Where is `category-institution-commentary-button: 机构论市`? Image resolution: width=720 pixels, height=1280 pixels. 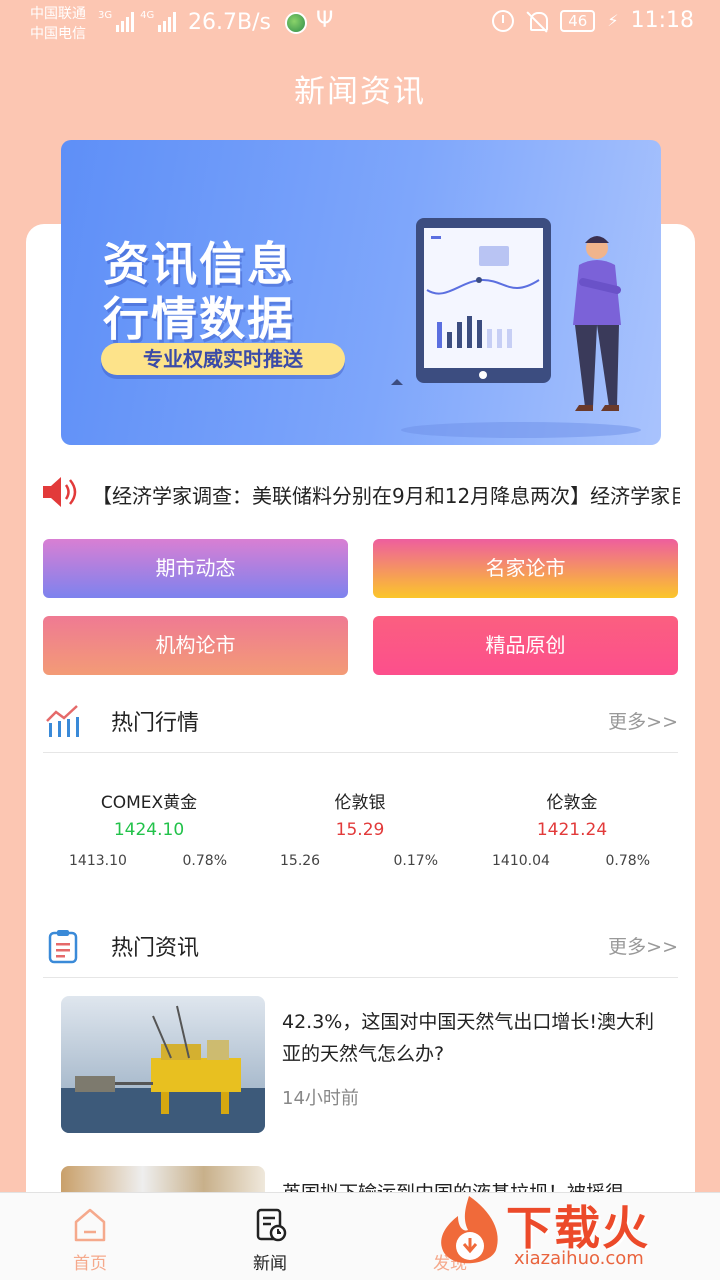 category-institution-commentary-button: 机构论市 is located at coordinates (195, 645).